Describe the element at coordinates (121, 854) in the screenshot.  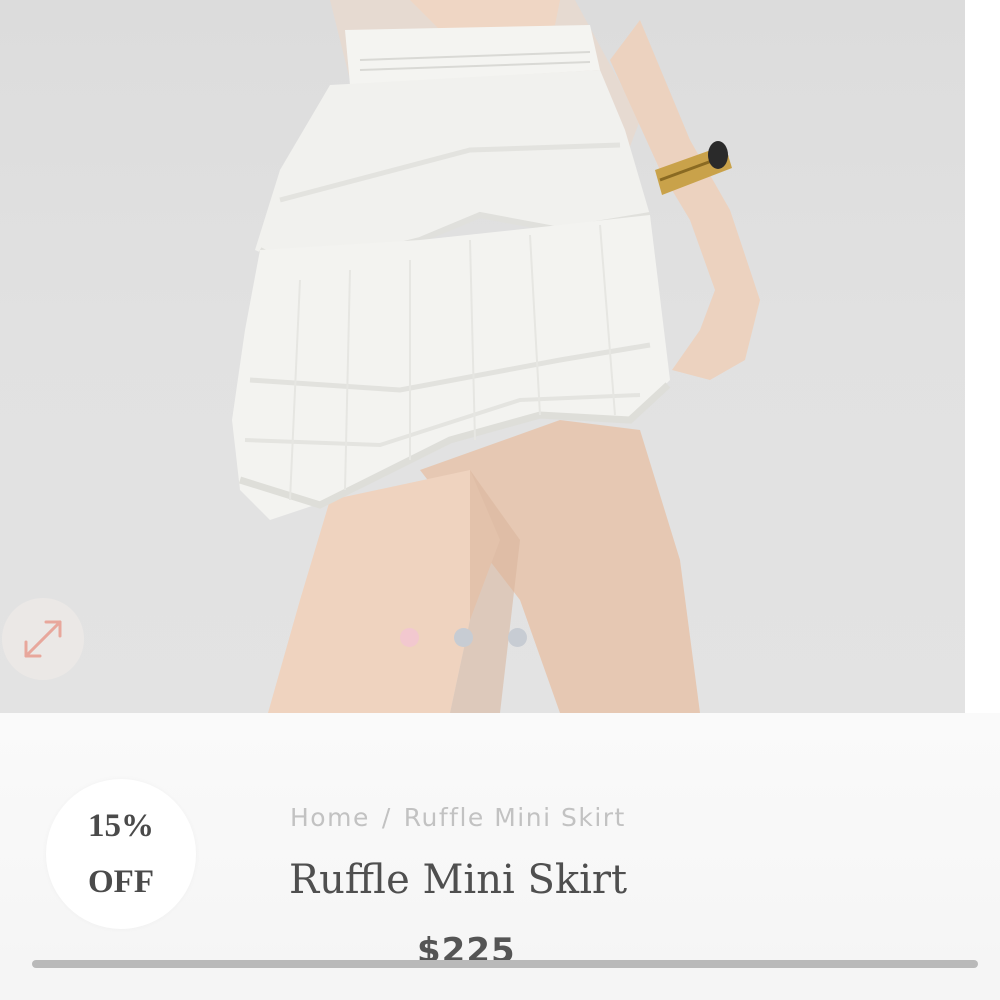
I see `discount-badge: 15% OFF` at that location.